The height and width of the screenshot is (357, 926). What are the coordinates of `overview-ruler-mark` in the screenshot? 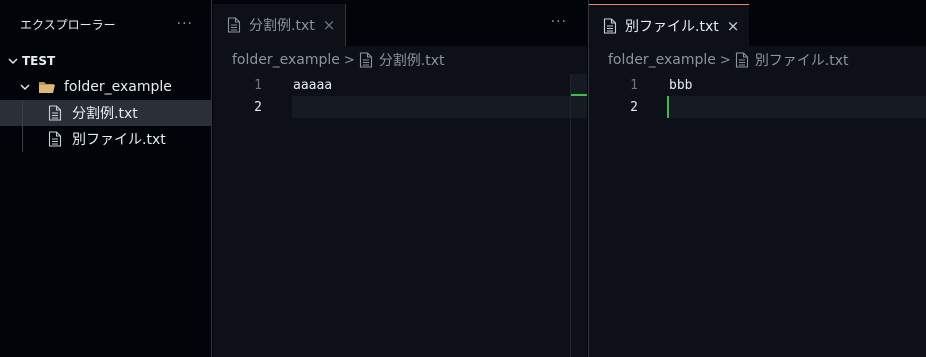 It's located at (579, 95).